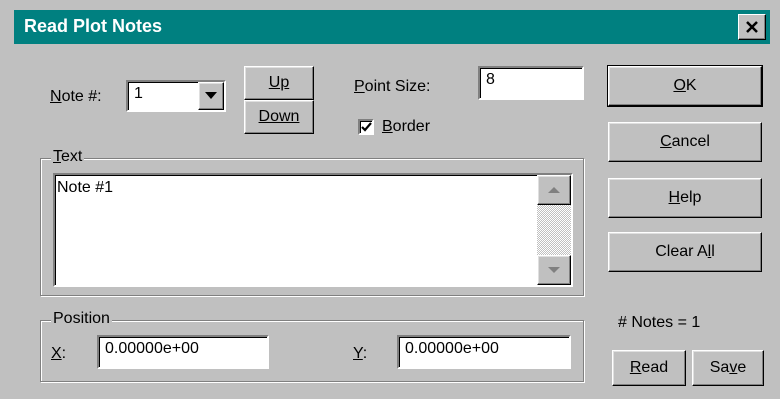 The image size is (780, 399). Describe the element at coordinates (490, 79) in the screenshot. I see `point-size-value: 8` at that location.